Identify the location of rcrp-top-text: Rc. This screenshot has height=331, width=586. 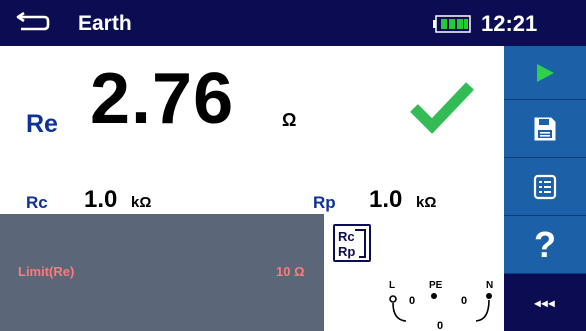
(346, 236).